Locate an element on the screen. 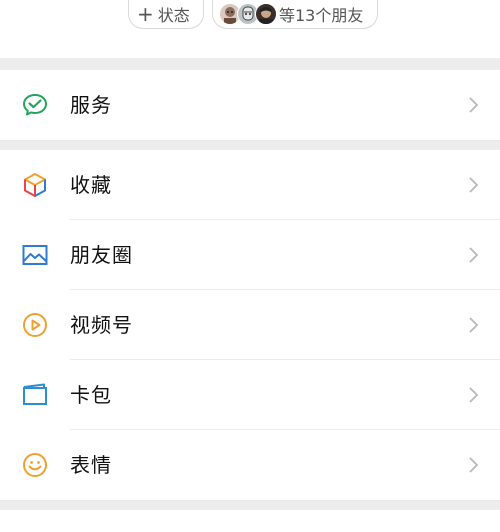 The image size is (500, 532). menu-item-label: 表情 is located at coordinates (91, 465).